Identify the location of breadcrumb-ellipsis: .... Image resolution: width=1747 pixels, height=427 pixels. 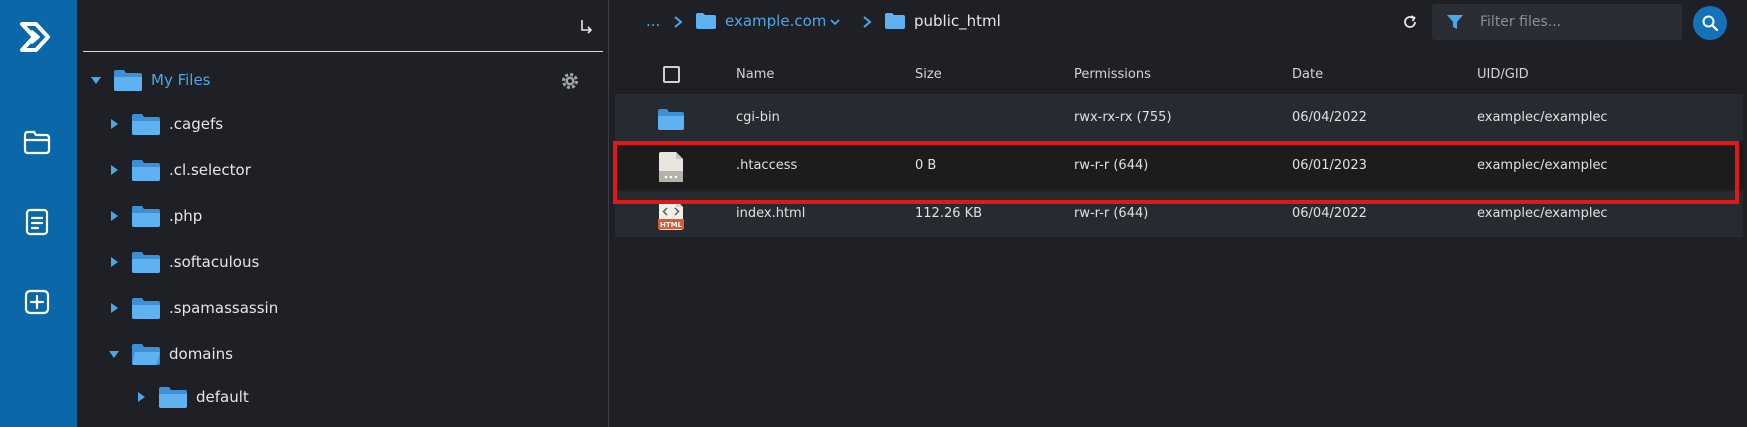
(653, 21).